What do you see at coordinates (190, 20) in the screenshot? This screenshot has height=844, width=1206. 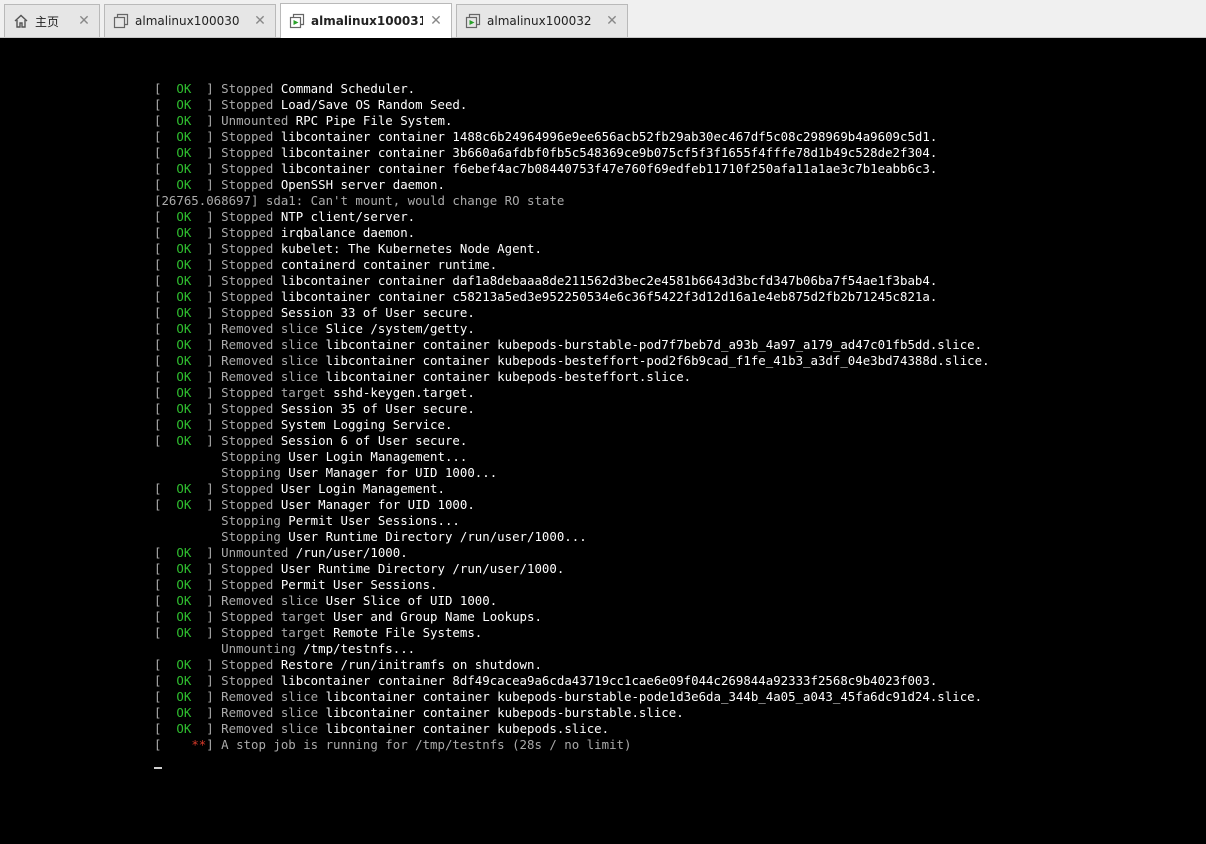 I see `tab-almalinux100030: almalinux100030 ✕` at bounding box center [190, 20].